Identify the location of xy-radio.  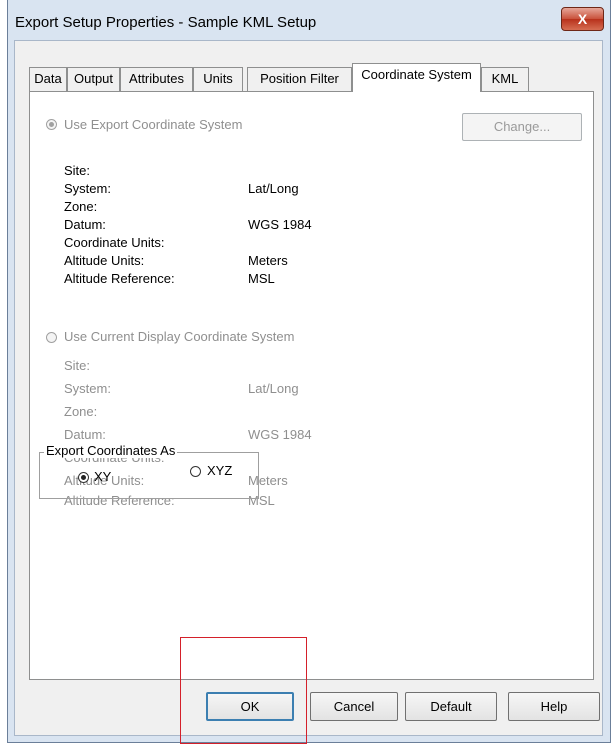
(83, 477).